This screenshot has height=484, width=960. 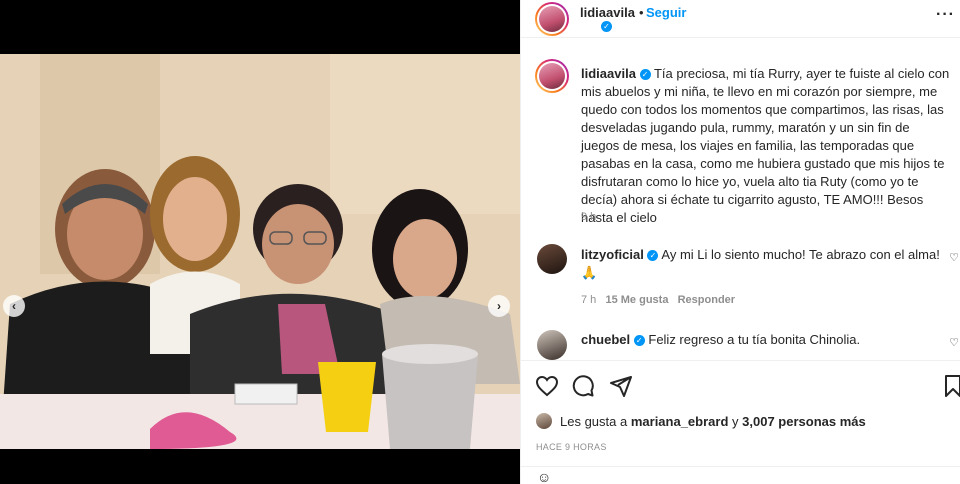 I want to click on likes-connector: y, so click(x=735, y=421).